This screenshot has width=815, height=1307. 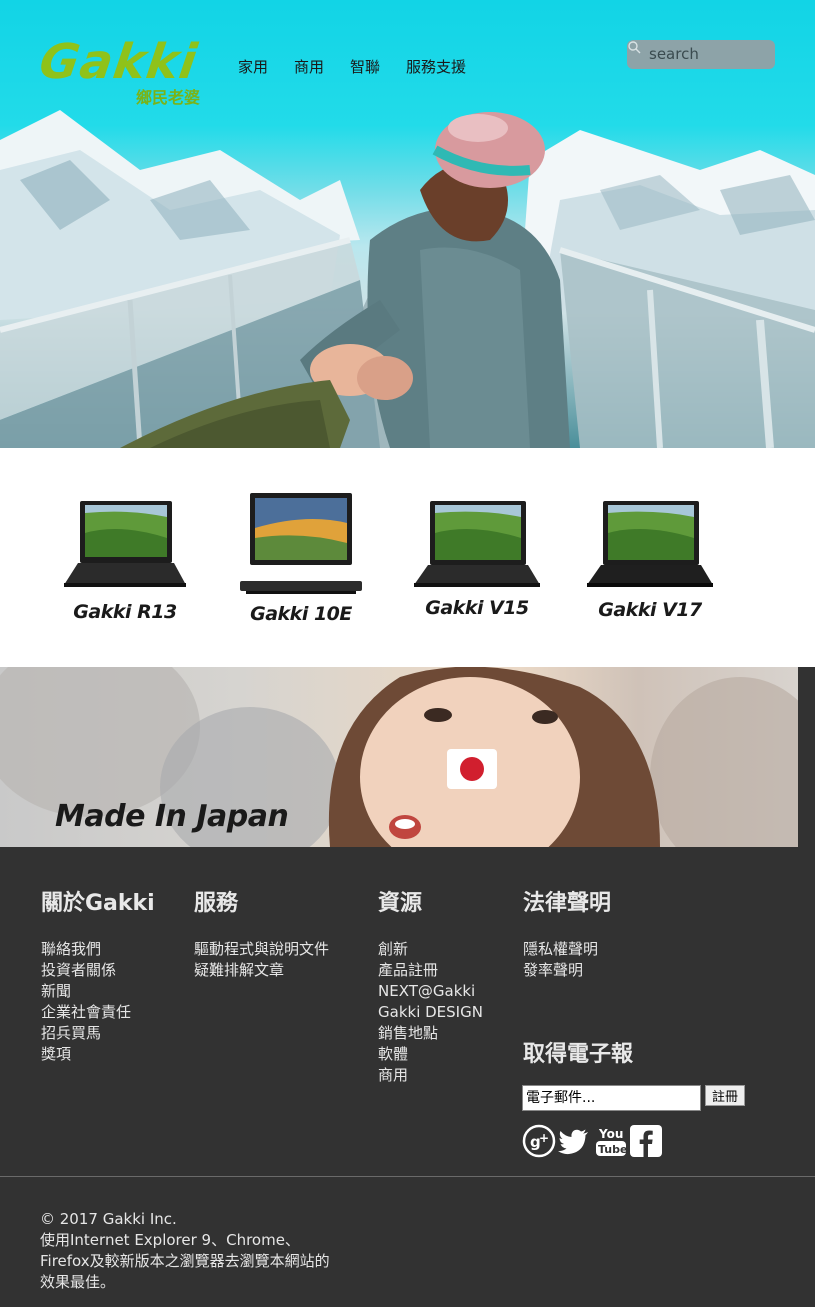 I want to click on footer-heading-resources: 資源, so click(x=400, y=903).